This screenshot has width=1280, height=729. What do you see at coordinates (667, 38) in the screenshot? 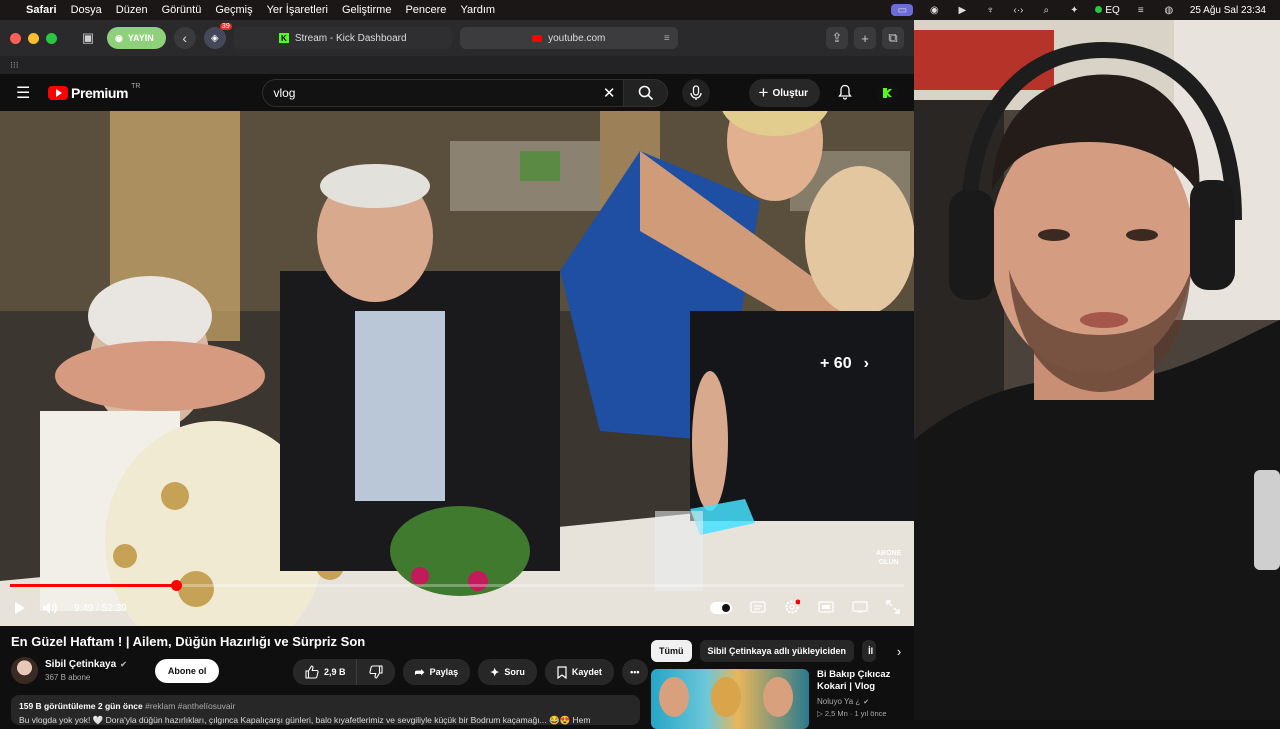
I see `reader-icon: ≡` at bounding box center [667, 38].